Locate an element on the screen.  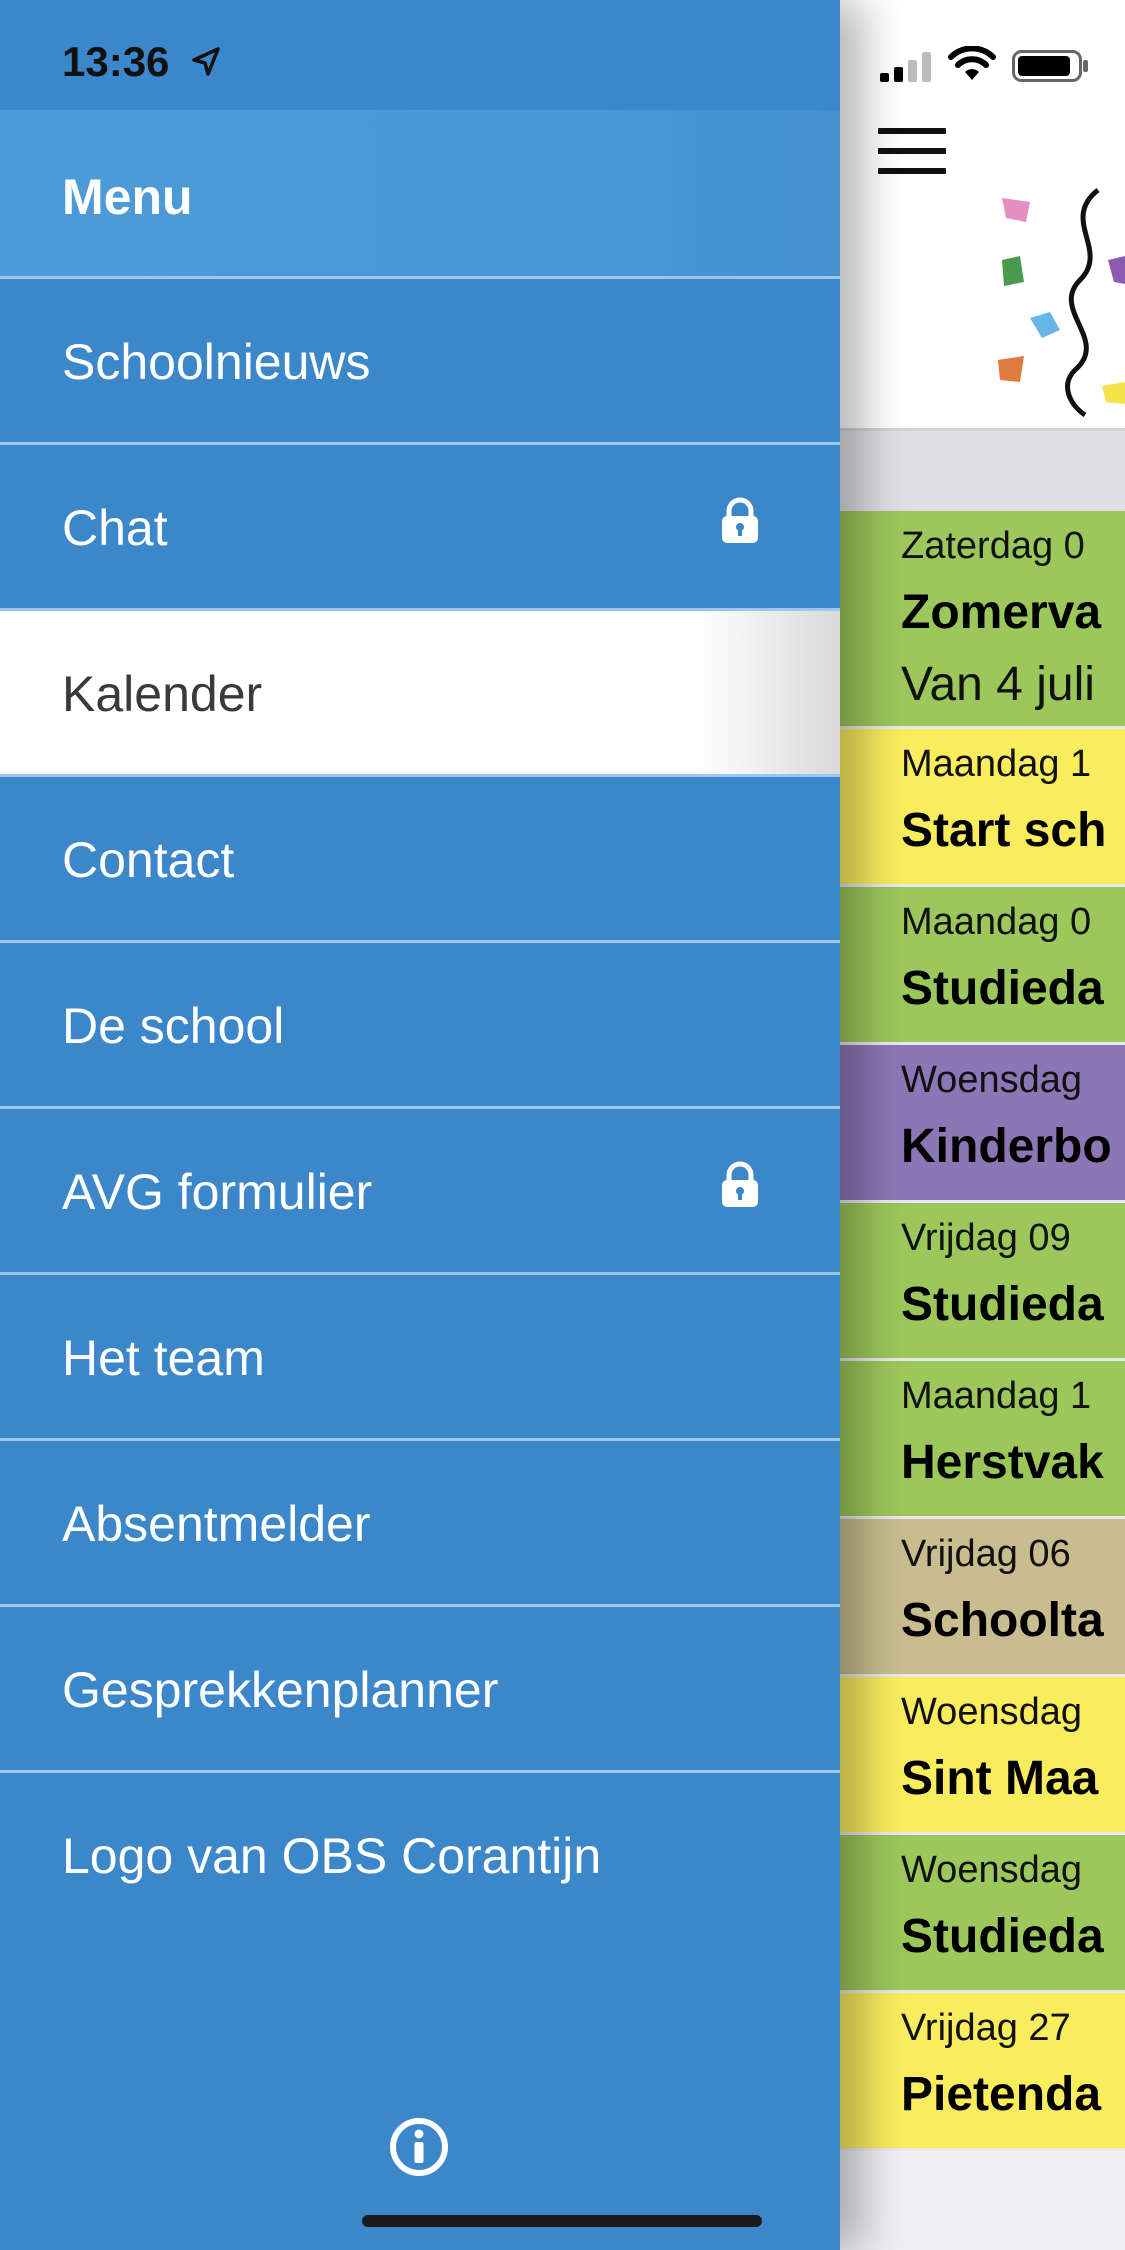
menu-item-contact: Contact is located at coordinates (420, 860).